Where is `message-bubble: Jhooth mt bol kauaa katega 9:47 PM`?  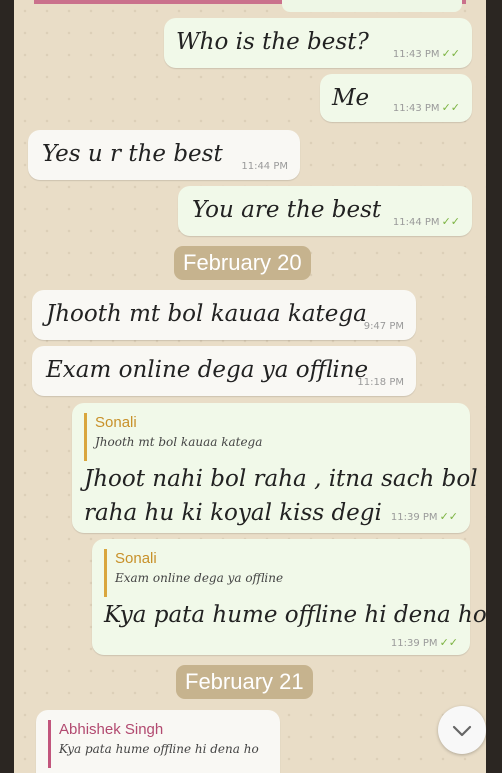
message-bubble: Jhooth mt bol kauaa katega 9:47 PM is located at coordinates (224, 315).